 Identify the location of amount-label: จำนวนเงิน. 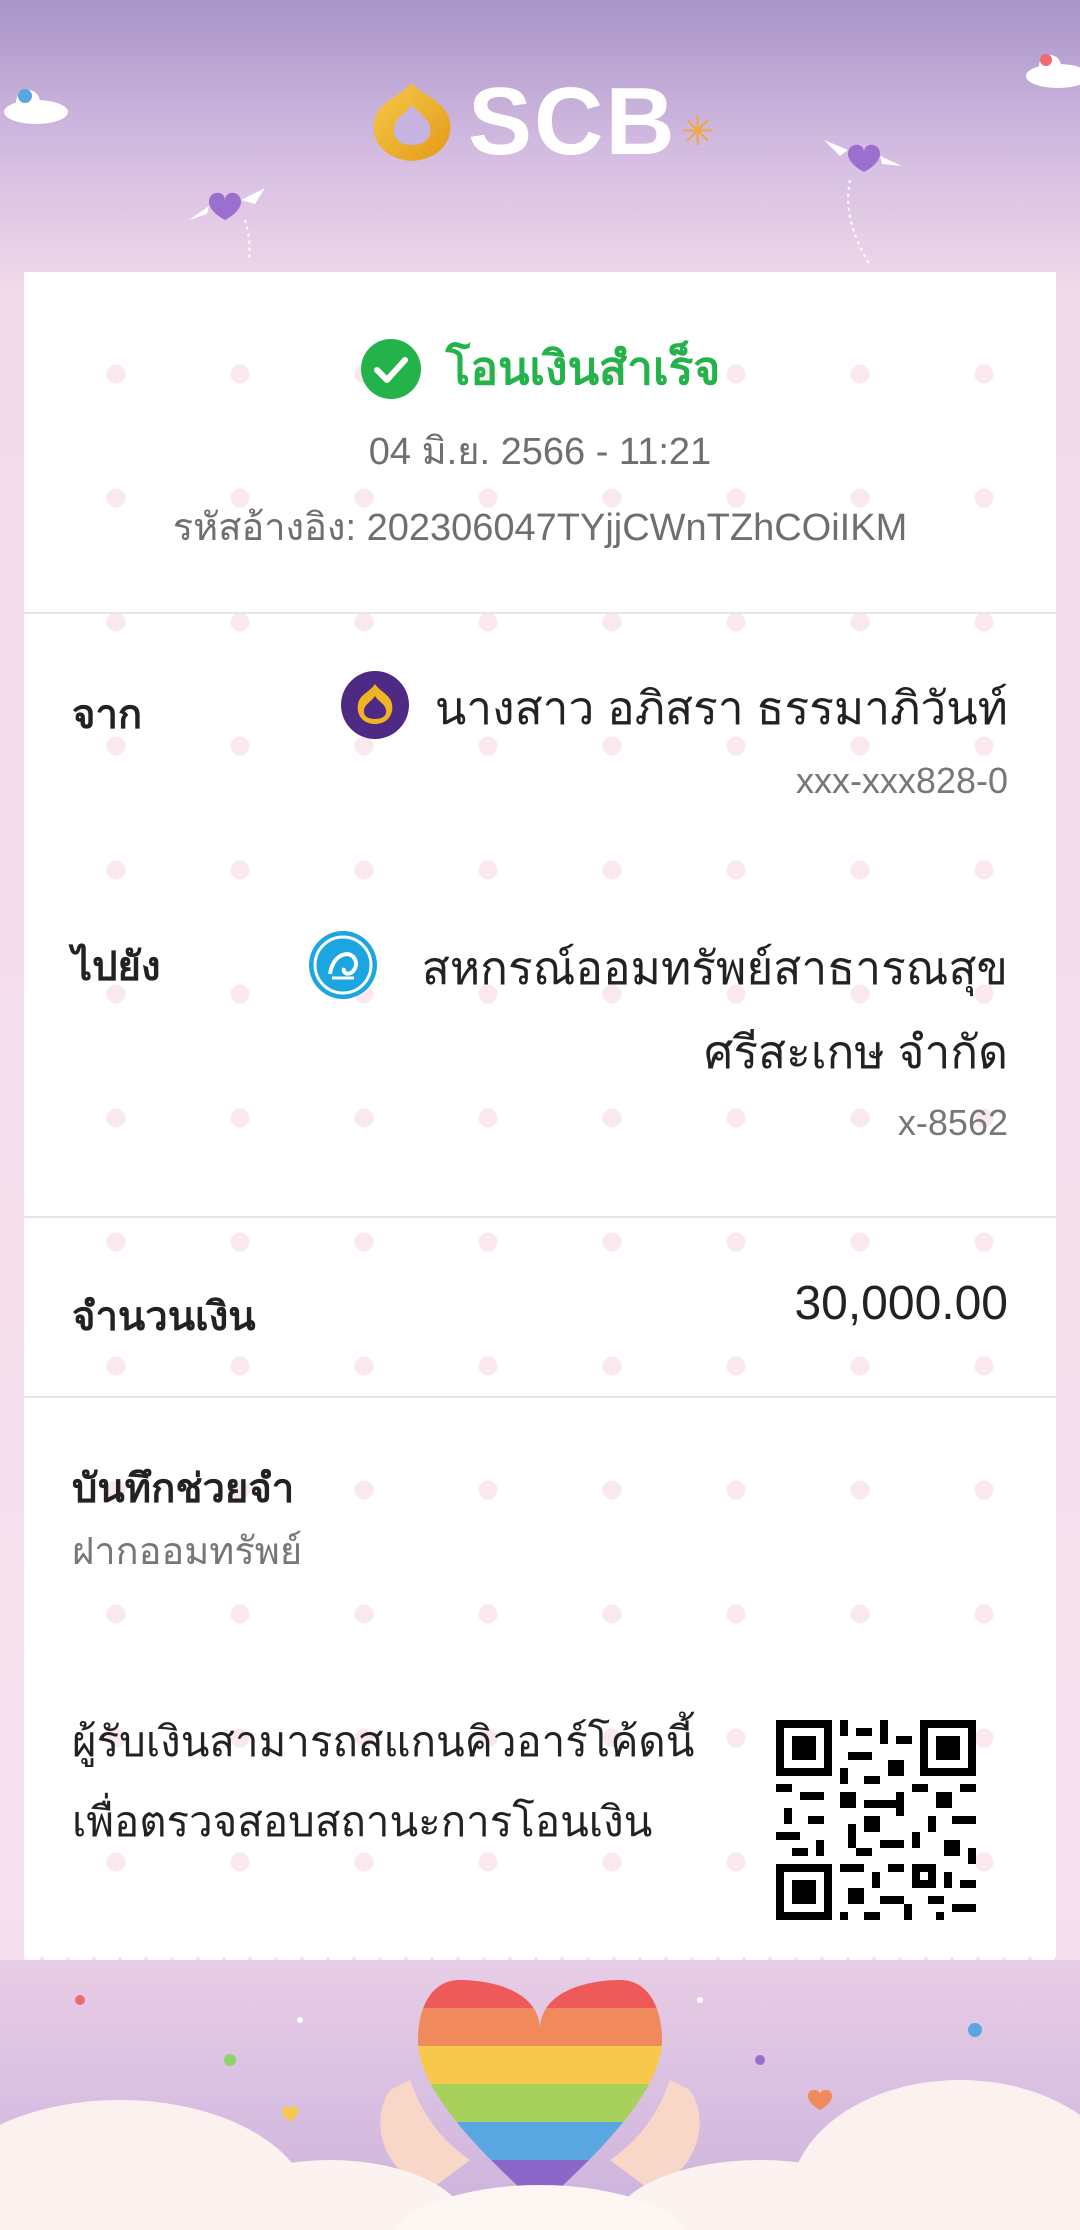
(164, 1317).